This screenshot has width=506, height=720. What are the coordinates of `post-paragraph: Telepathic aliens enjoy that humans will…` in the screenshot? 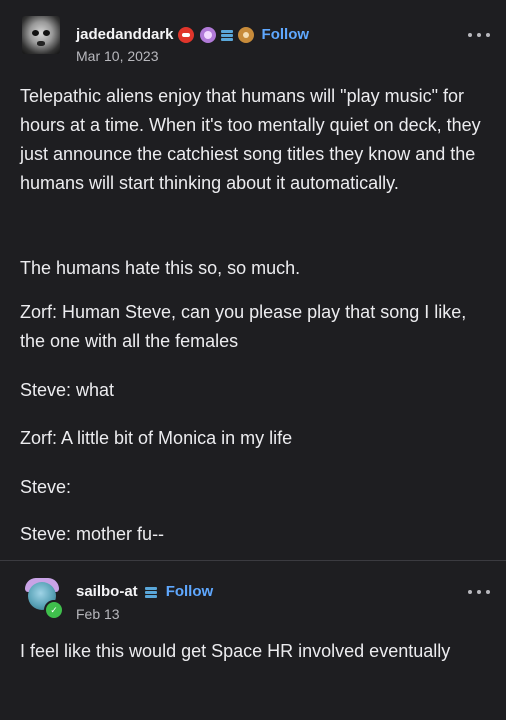 It's located at (250, 139).